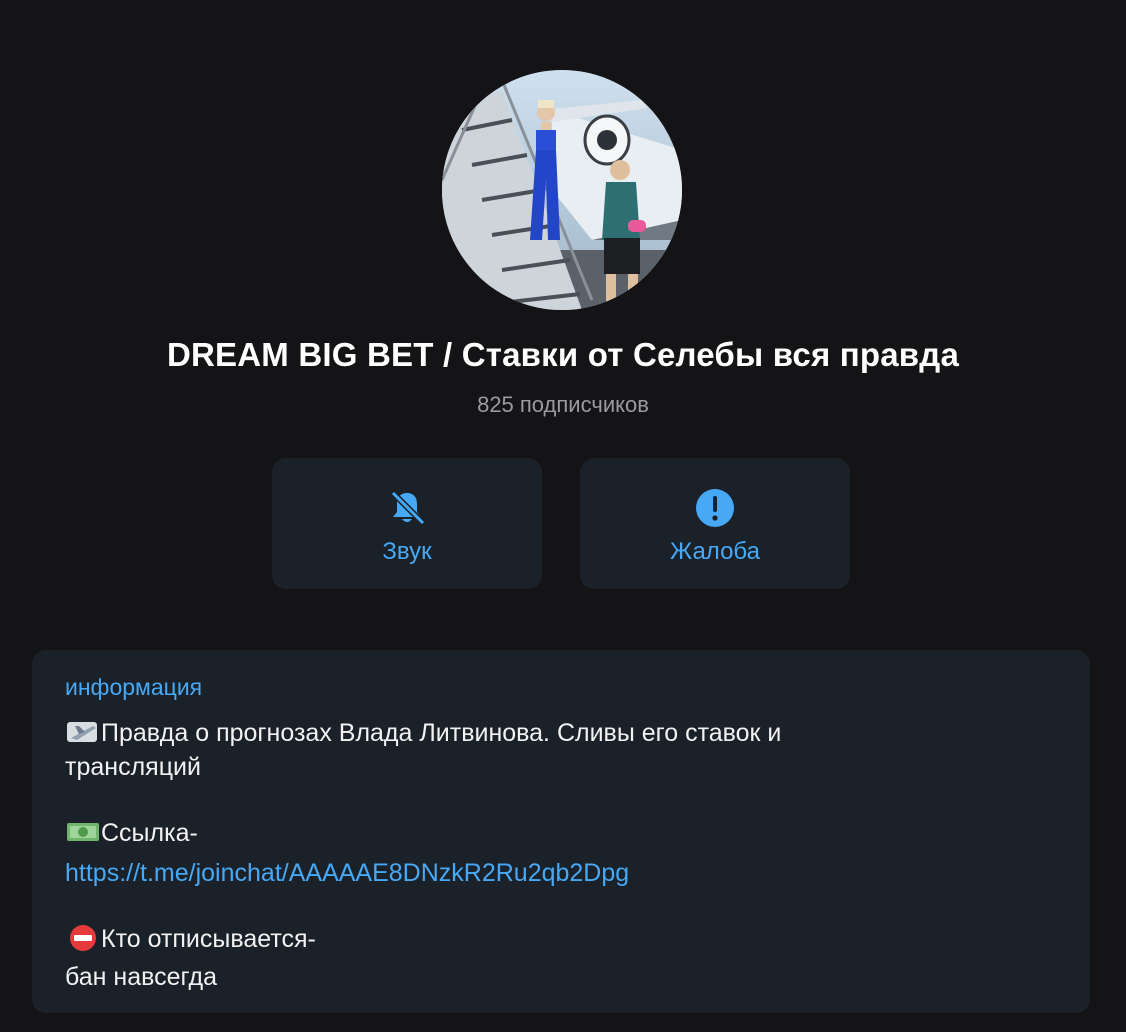 The width and height of the screenshot is (1126, 1032). I want to click on subscriber-count: 825 подписчиков, so click(563, 404).